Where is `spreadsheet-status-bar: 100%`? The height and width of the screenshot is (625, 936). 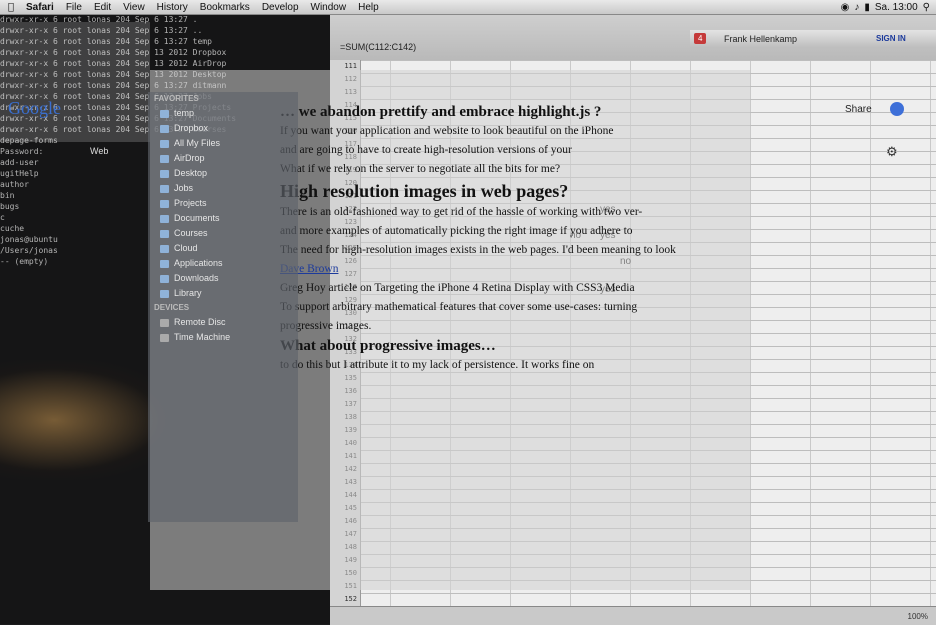
spreadsheet-status-bar: 100% is located at coordinates (633, 615).